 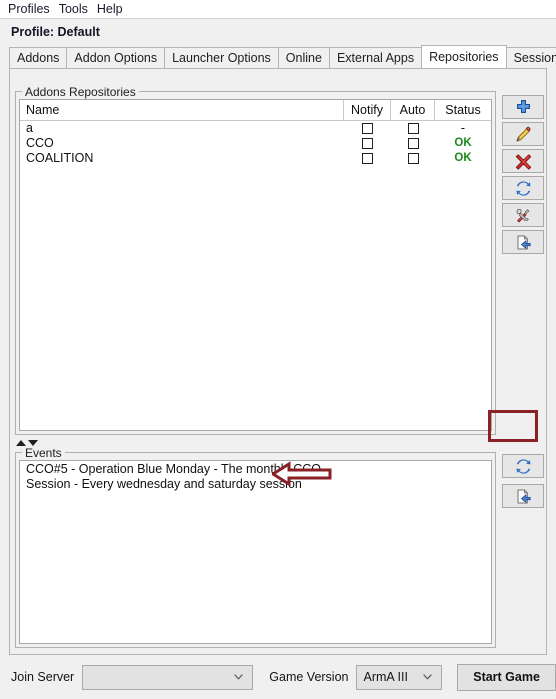 What do you see at coordinates (40, 143) in the screenshot?
I see `cell-name: CCO` at bounding box center [40, 143].